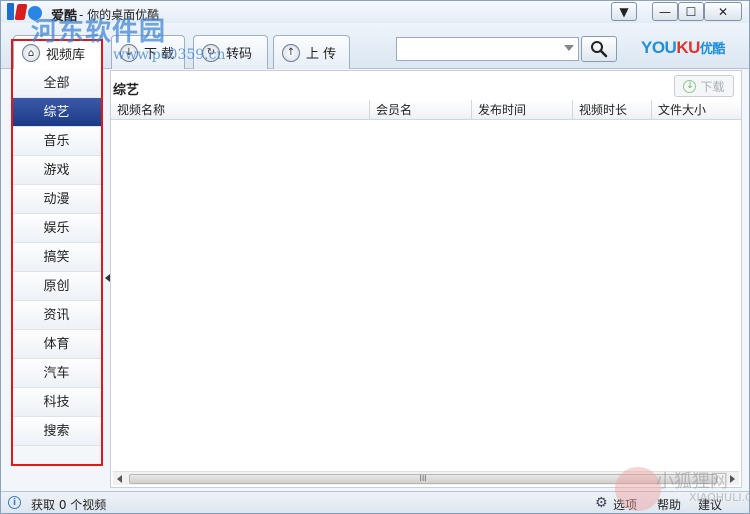 Image resolution: width=750 pixels, height=514 pixels. Describe the element at coordinates (291, 52) in the screenshot. I see `upload-icon: ↑` at that location.